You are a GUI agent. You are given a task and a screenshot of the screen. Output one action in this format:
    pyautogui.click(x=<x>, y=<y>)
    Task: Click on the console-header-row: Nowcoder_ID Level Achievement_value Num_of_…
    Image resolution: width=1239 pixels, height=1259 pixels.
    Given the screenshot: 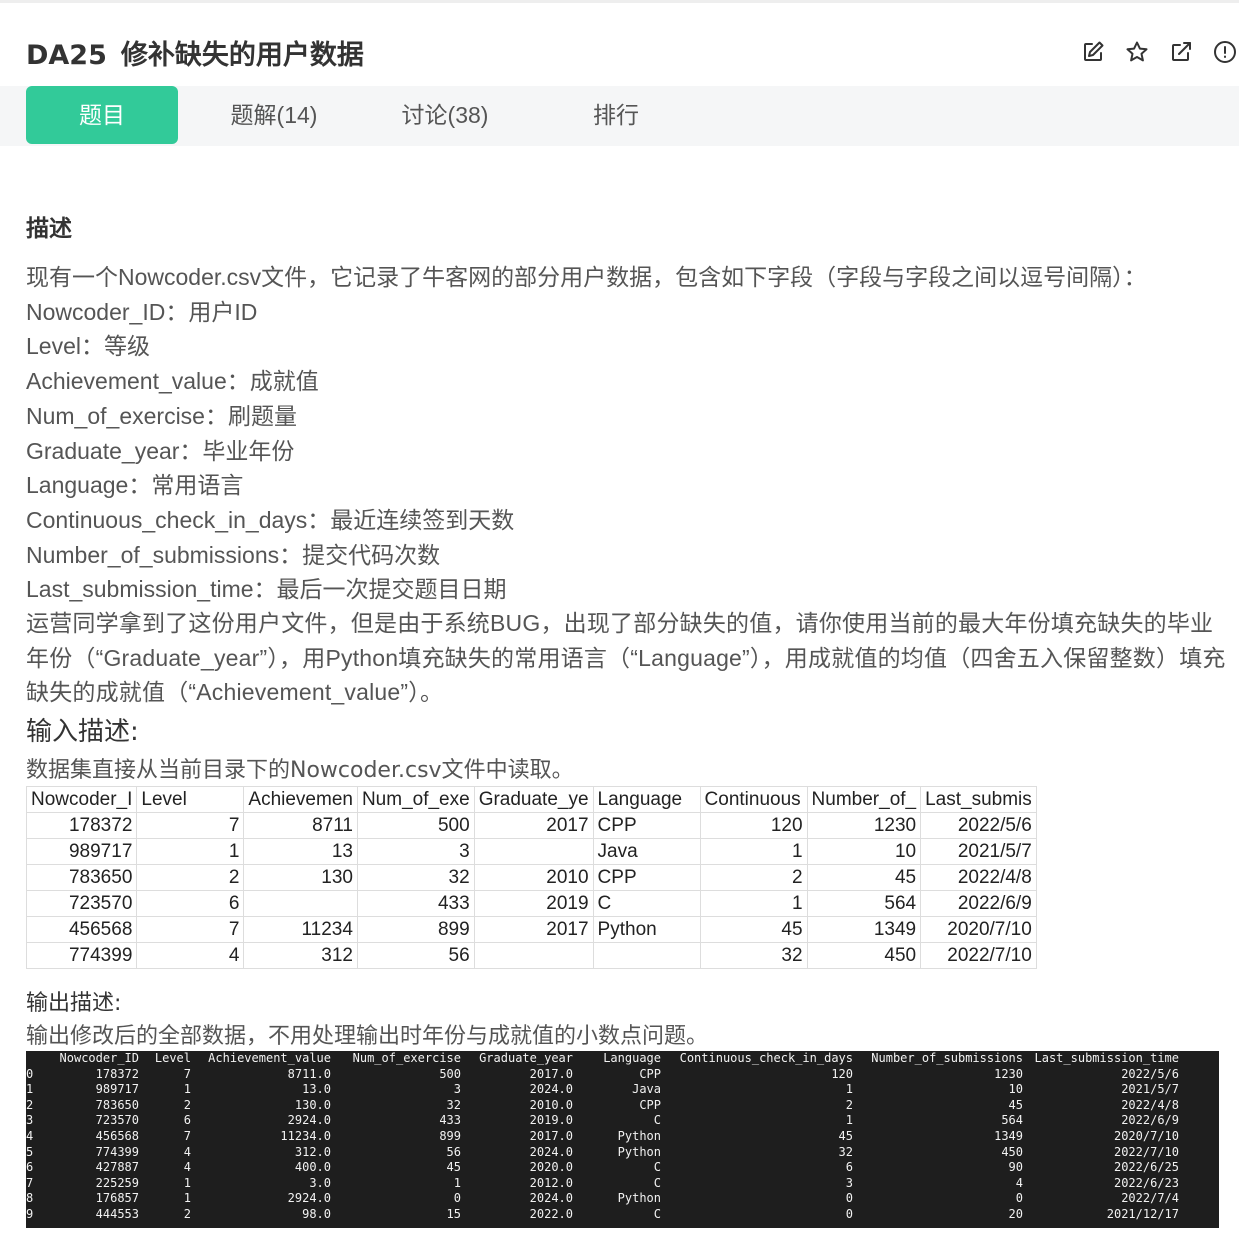 What is the action you would take?
    pyautogui.click(x=602, y=1059)
    